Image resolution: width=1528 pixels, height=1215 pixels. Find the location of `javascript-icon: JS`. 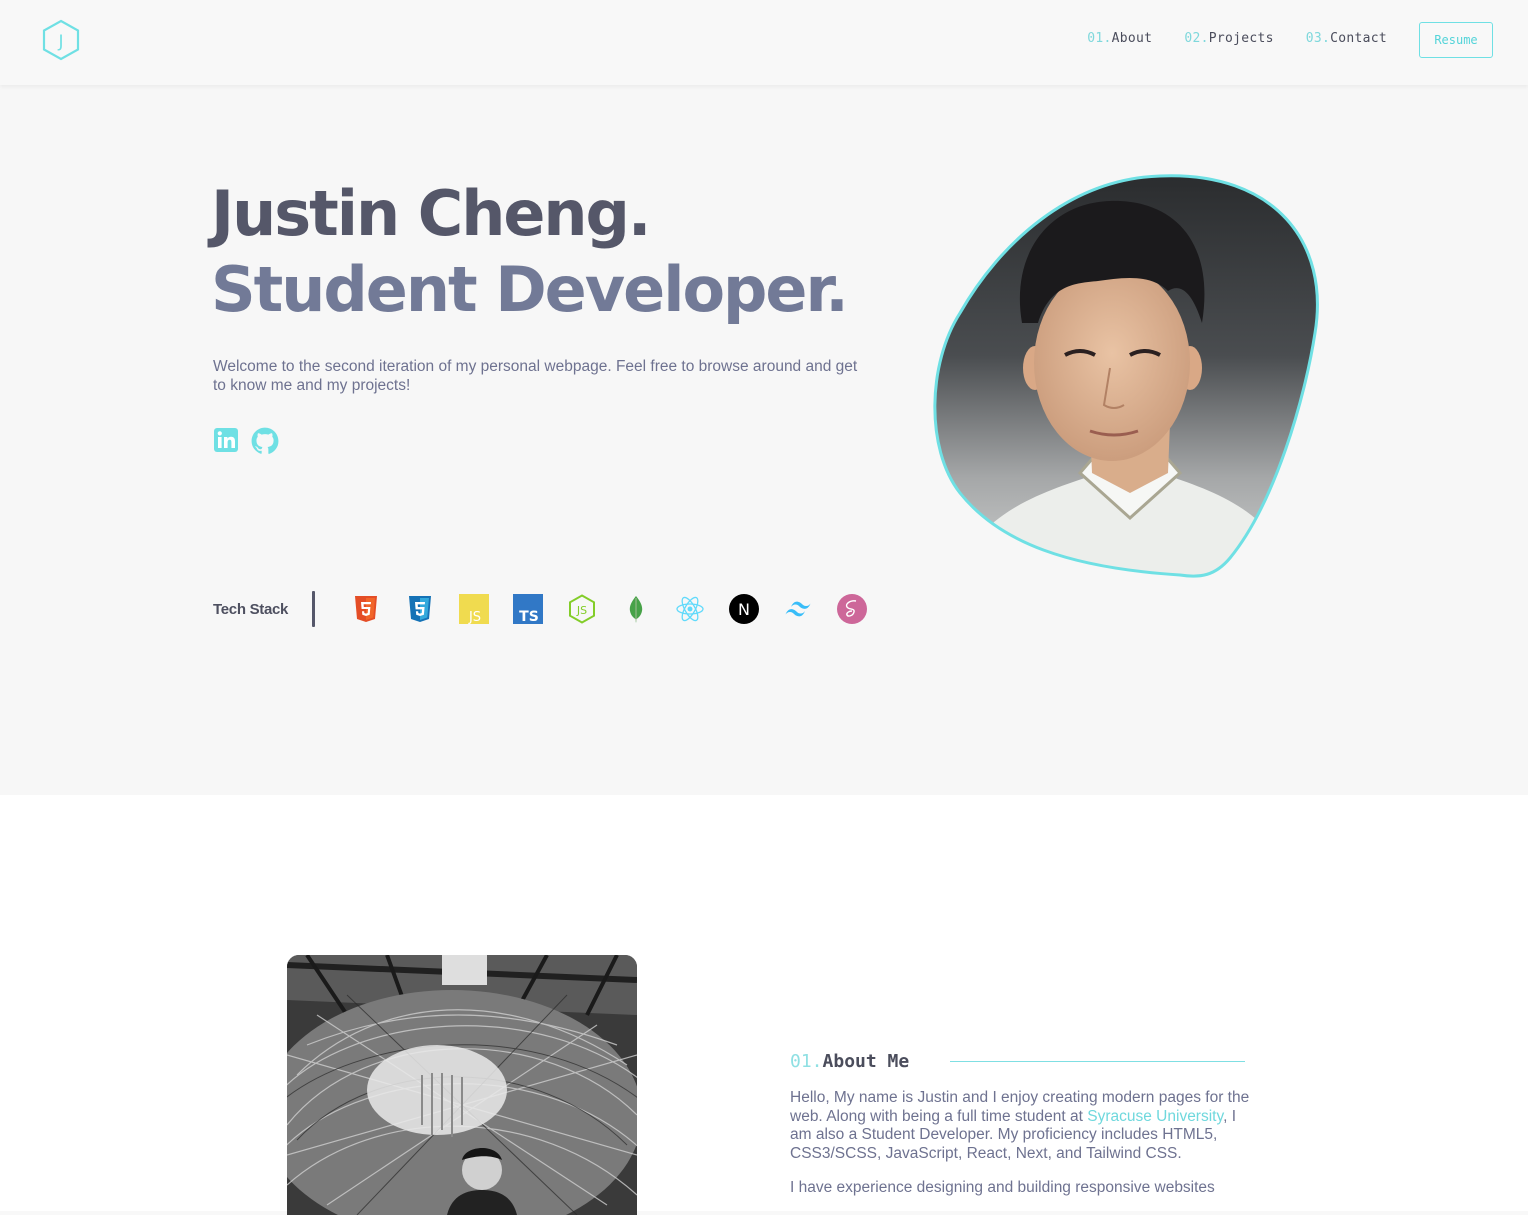

javascript-icon: JS is located at coordinates (474, 609).